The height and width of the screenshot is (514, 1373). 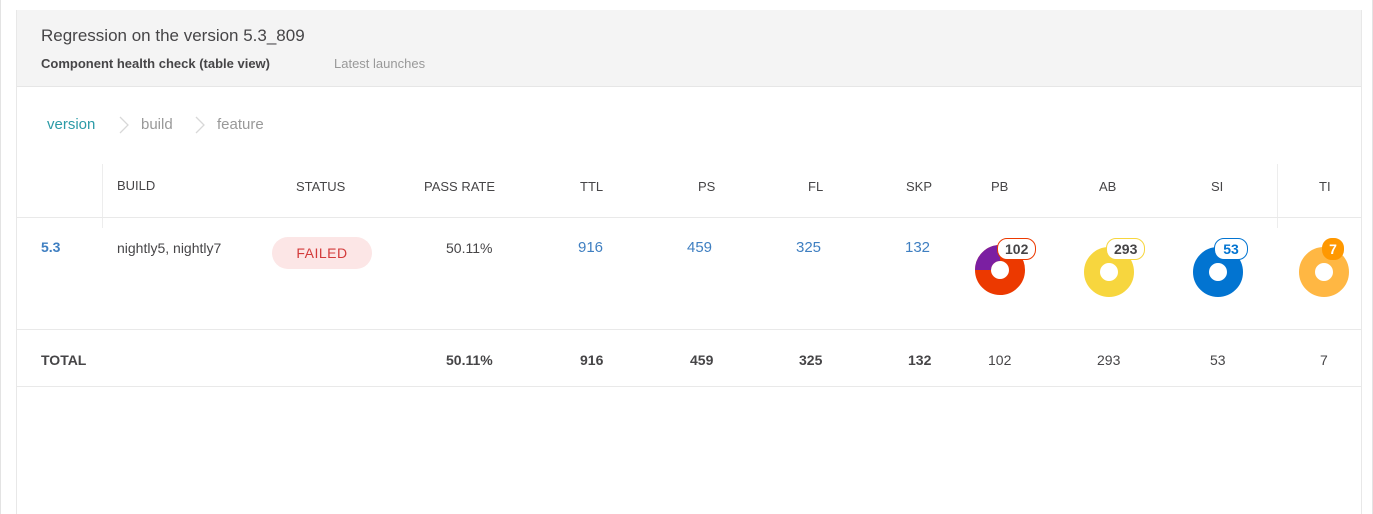 What do you see at coordinates (50, 247) in the screenshot?
I see `version-link: 5.3` at bounding box center [50, 247].